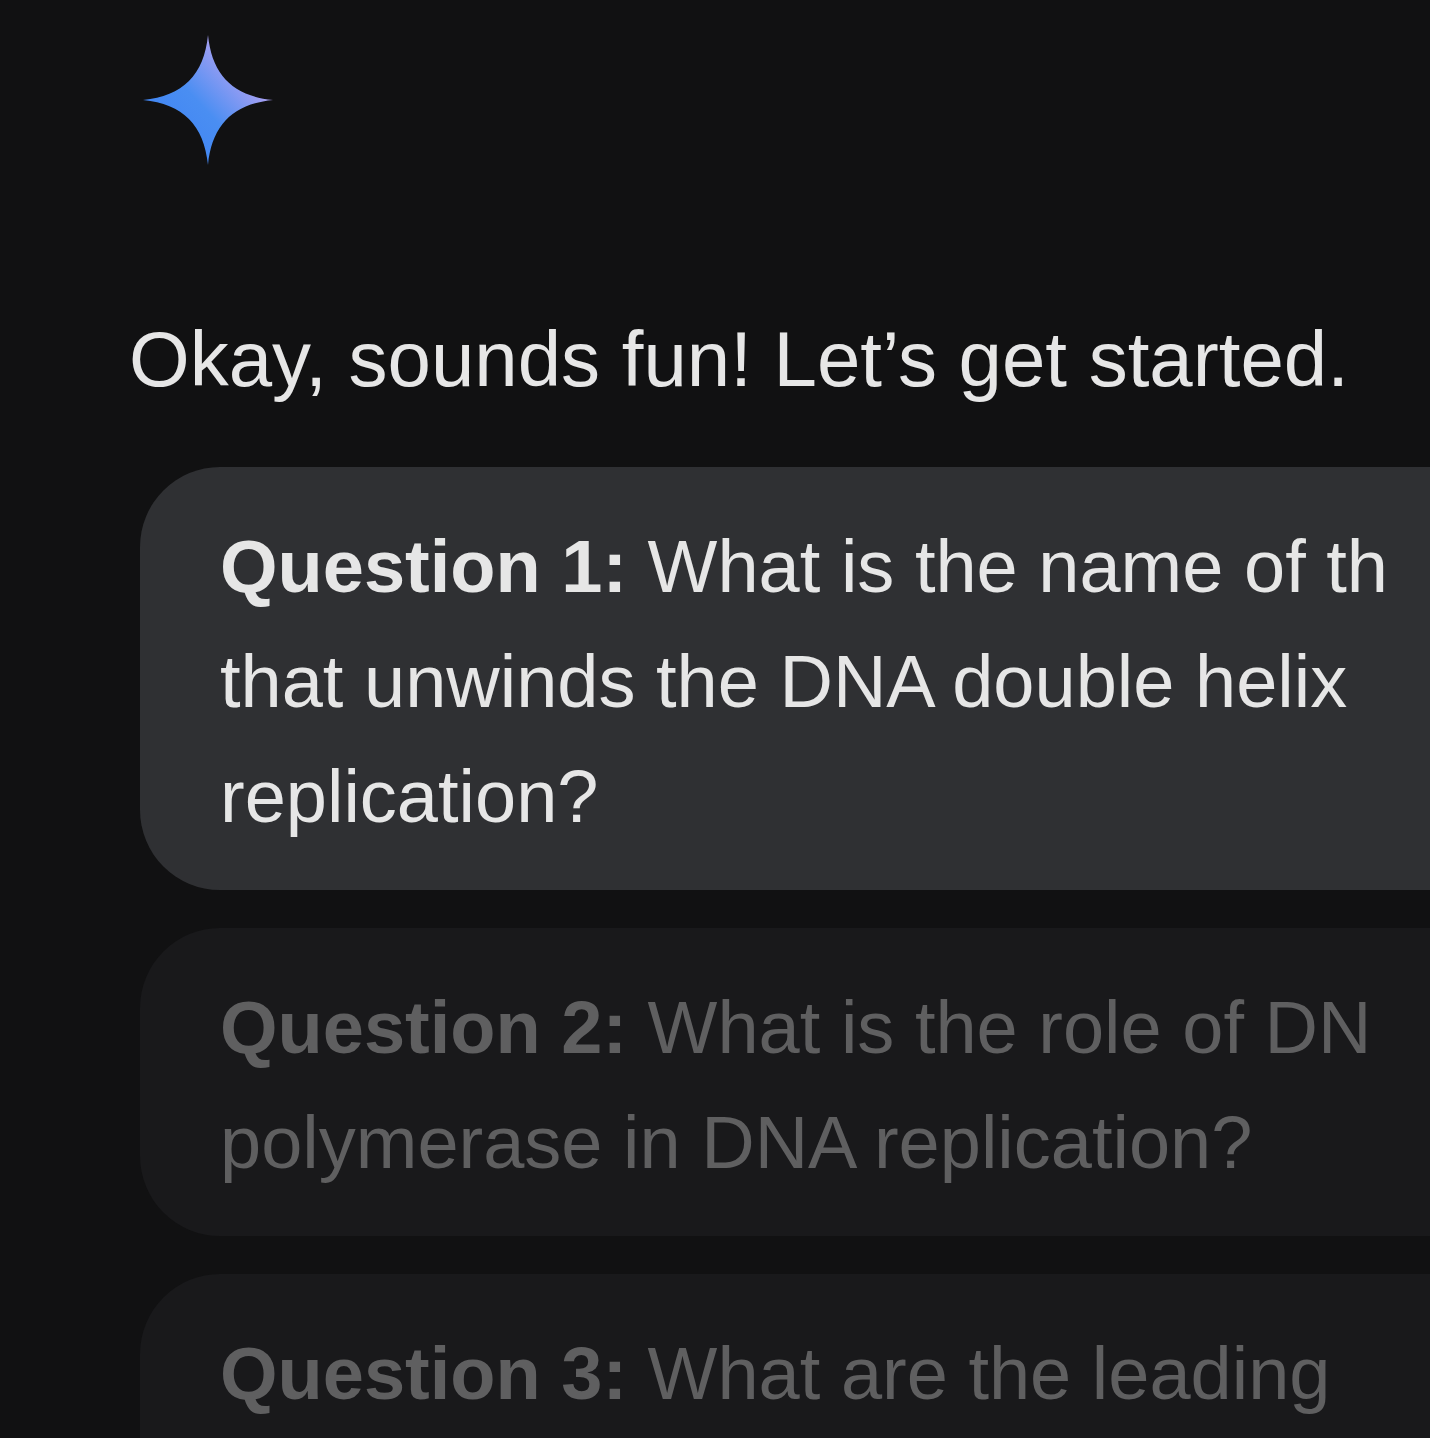  I want to click on assistant-message: Okay, sounds fun! Let’s get started., so click(739, 359).